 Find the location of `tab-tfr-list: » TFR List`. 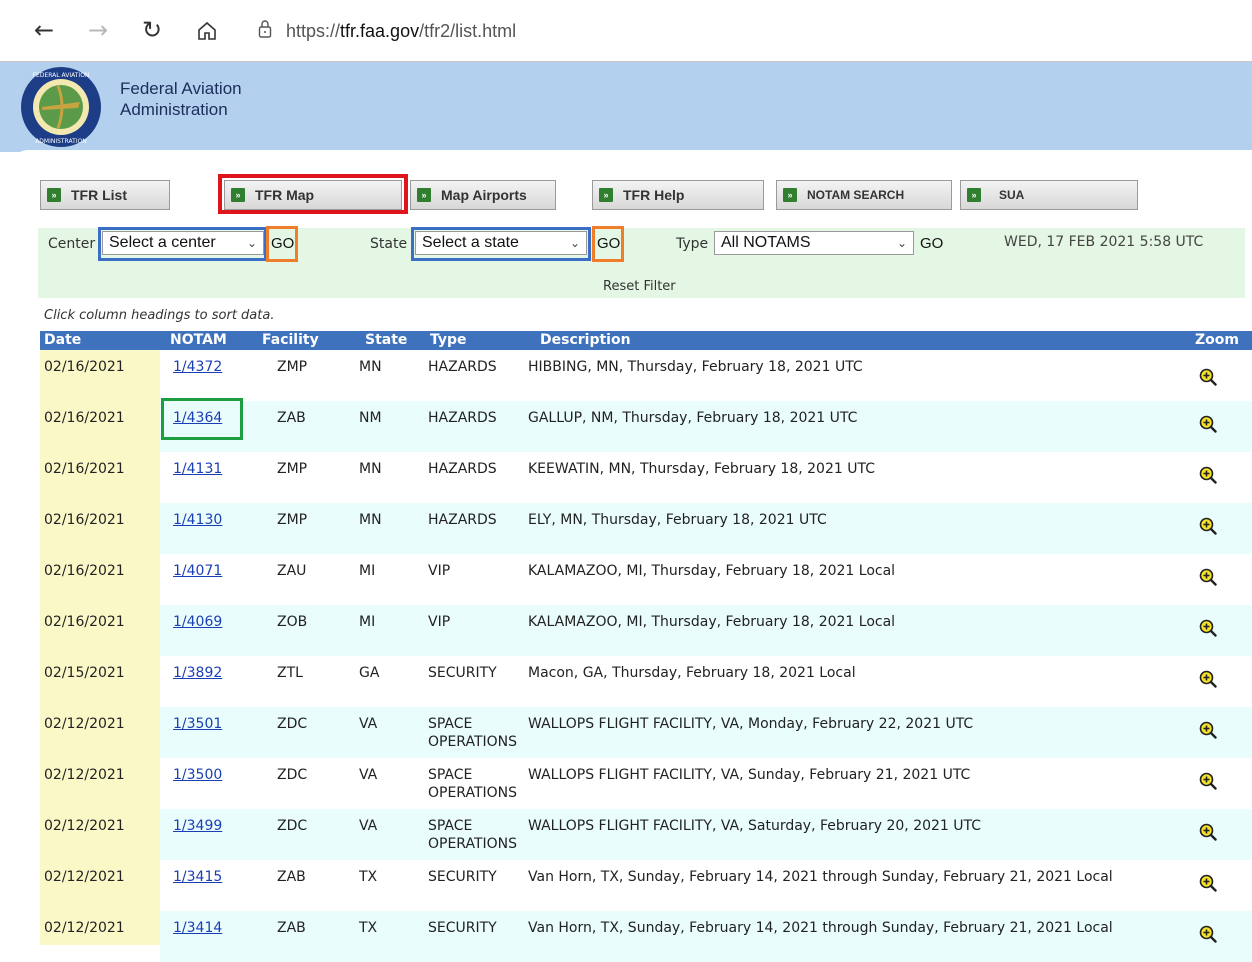

tab-tfr-list: » TFR List is located at coordinates (105, 195).